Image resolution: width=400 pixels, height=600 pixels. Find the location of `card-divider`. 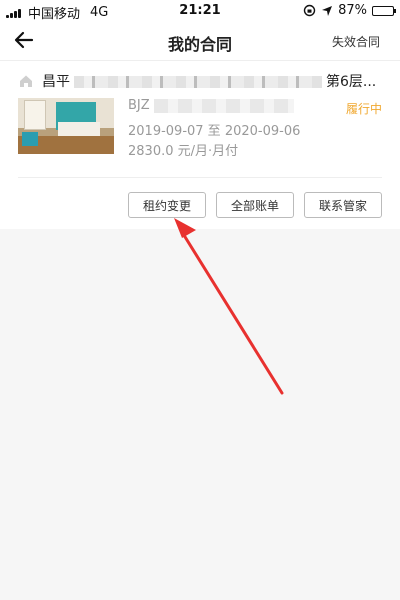

card-divider is located at coordinates (200, 177).